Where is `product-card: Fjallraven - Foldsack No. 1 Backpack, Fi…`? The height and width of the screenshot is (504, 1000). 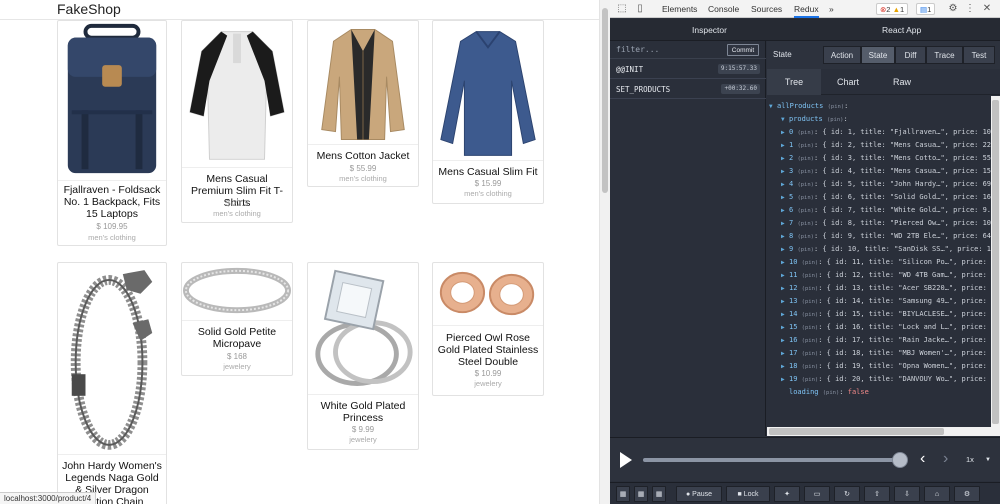
product-card: Fjallraven - Foldsack No. 1 Backpack, Fi… is located at coordinates (112, 133).